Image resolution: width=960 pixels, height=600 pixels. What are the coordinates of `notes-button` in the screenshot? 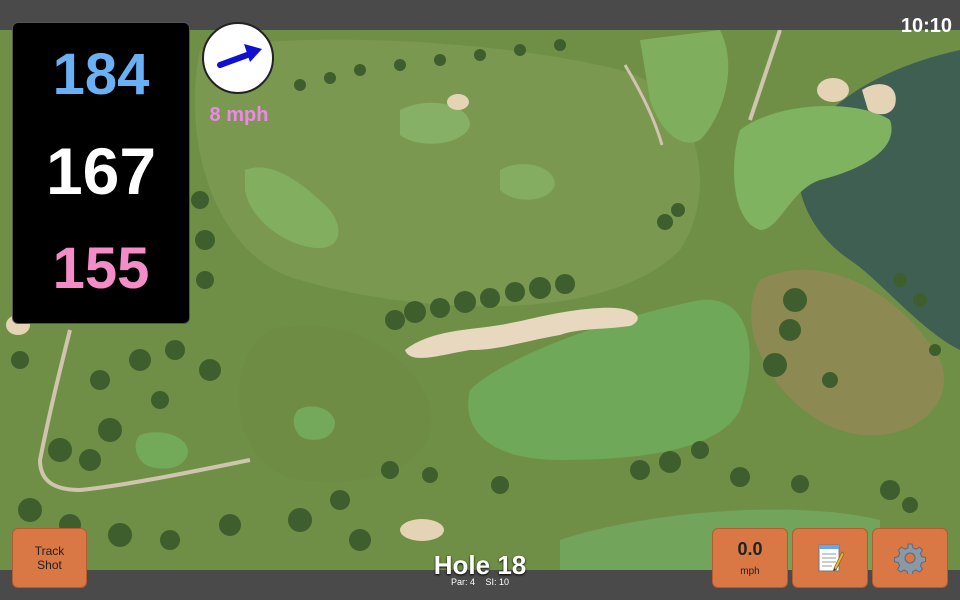 It's located at (830, 558).